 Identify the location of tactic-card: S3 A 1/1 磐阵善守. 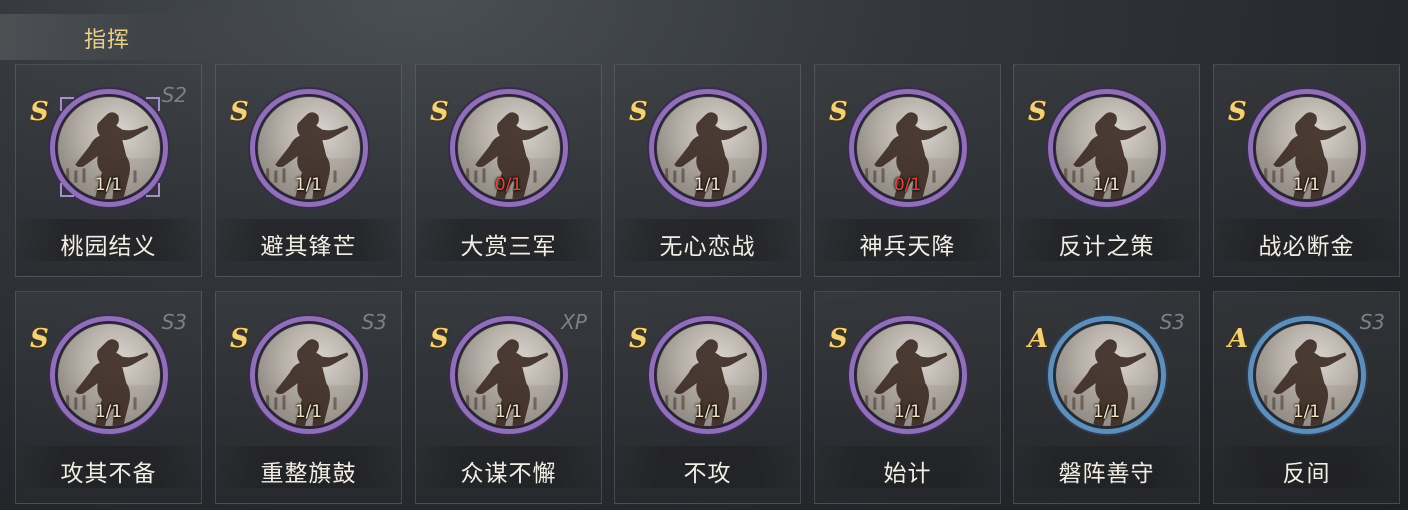
(1106, 397).